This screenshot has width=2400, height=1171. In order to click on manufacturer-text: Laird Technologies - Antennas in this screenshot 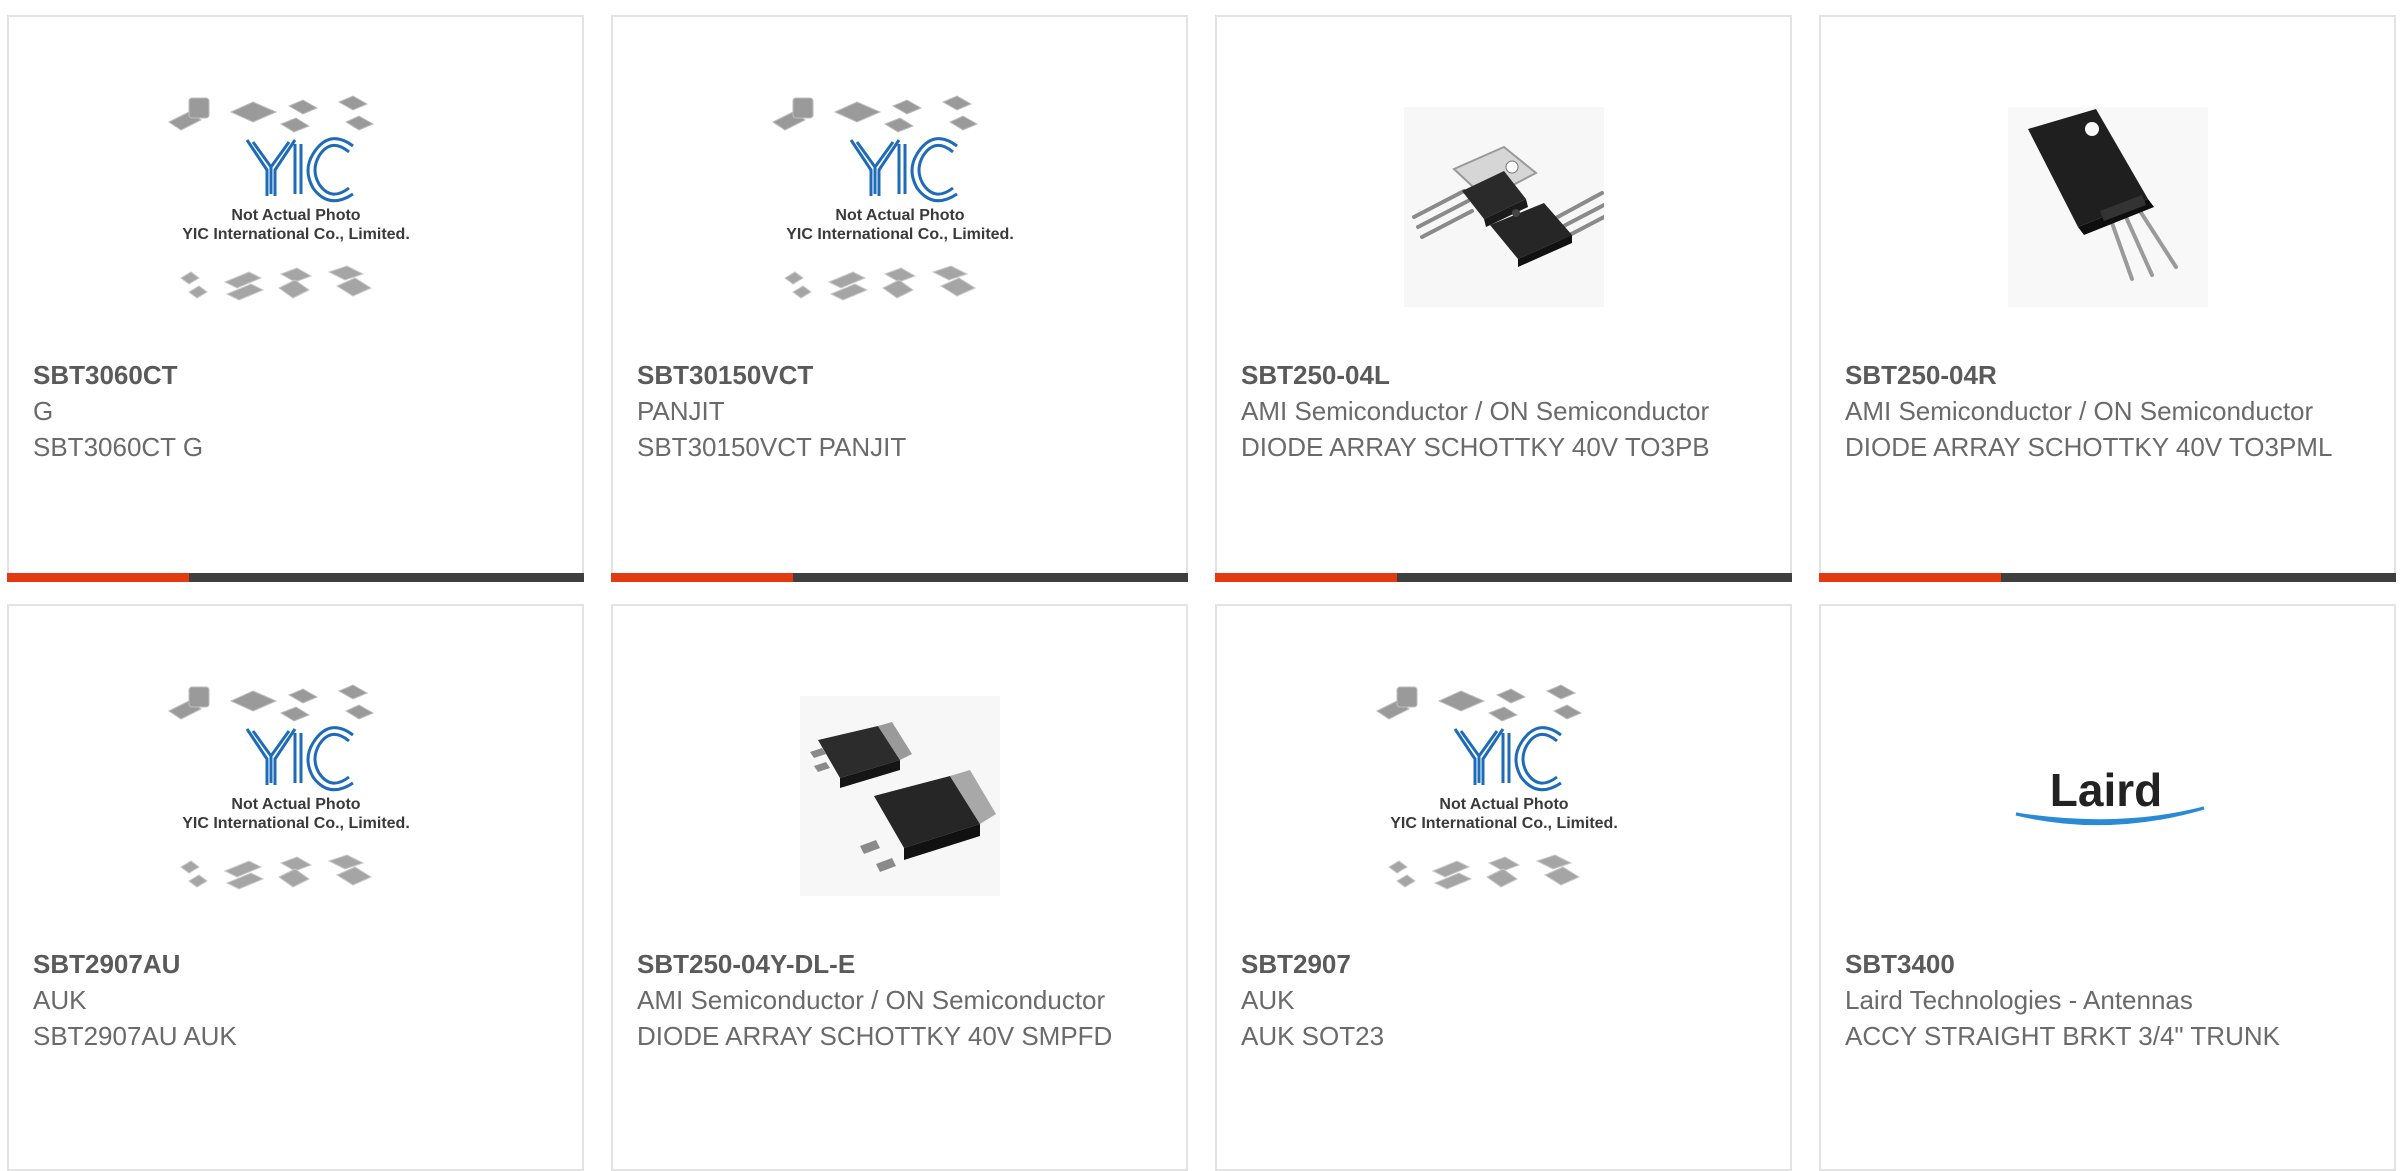, I will do `click(2019, 1000)`.